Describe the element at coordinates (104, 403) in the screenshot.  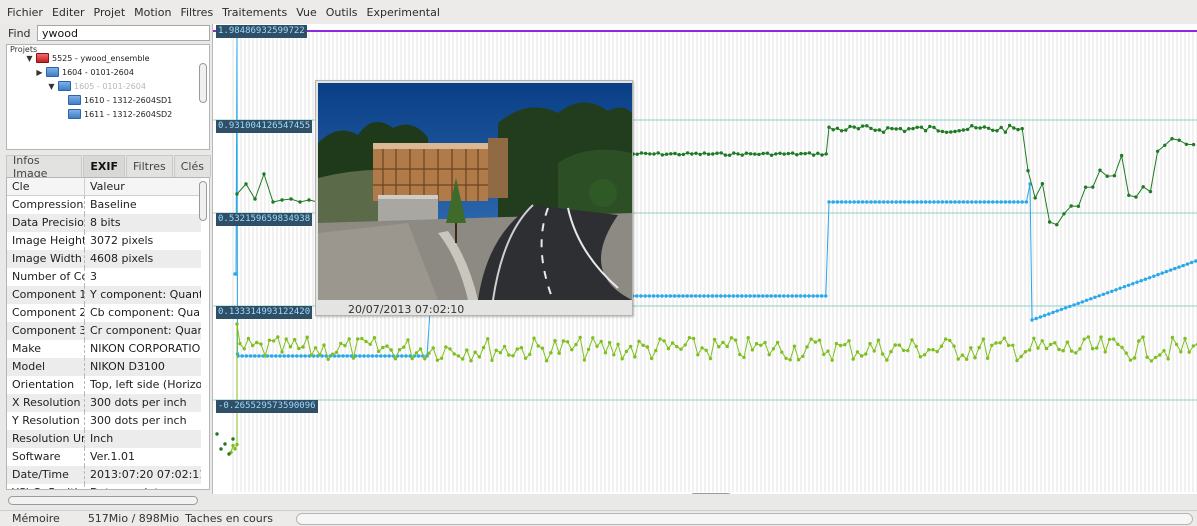
I see `table-row: X Resolution 300 dots per inch` at that location.